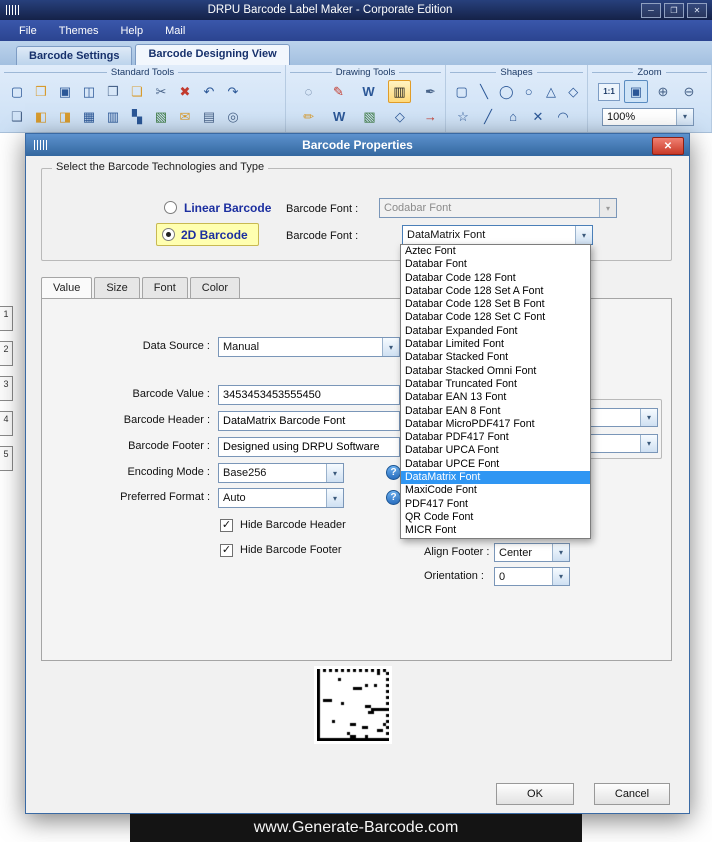 The width and height of the screenshot is (712, 842). What do you see at coordinates (393, 497) in the screenshot?
I see `preferred-format-help-button: ?` at bounding box center [393, 497].